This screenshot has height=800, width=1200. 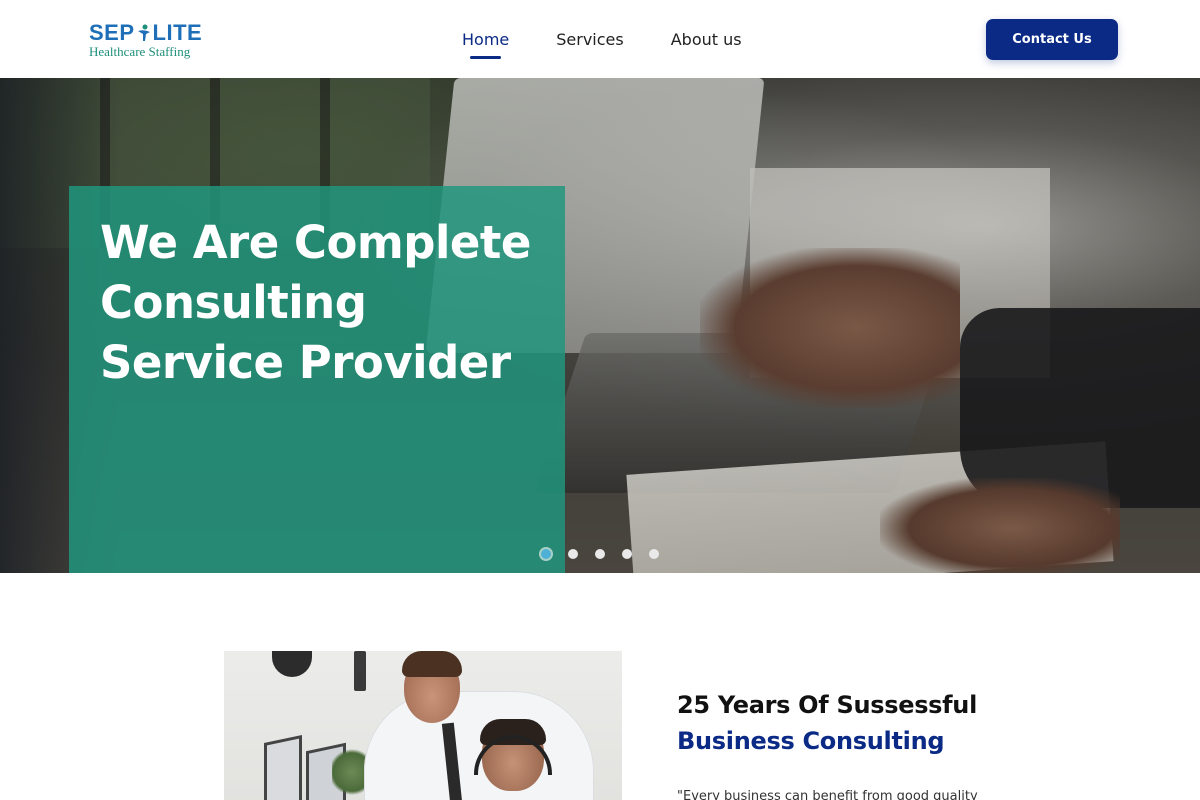 What do you see at coordinates (811, 741) in the screenshot?
I see `about-heading-line-2: Business Consulting` at bounding box center [811, 741].